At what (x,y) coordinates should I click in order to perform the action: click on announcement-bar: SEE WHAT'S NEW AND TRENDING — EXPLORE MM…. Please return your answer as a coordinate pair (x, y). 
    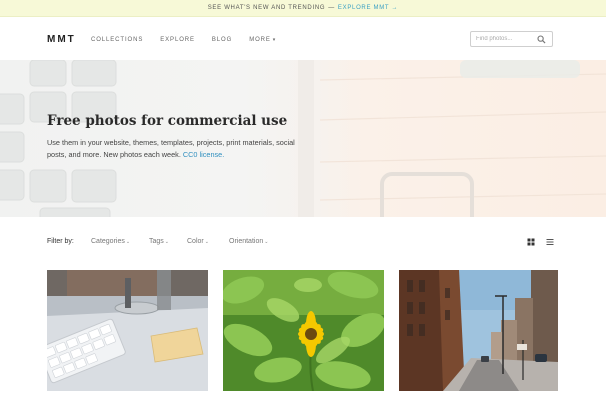
    Looking at the image, I should click on (303, 8).